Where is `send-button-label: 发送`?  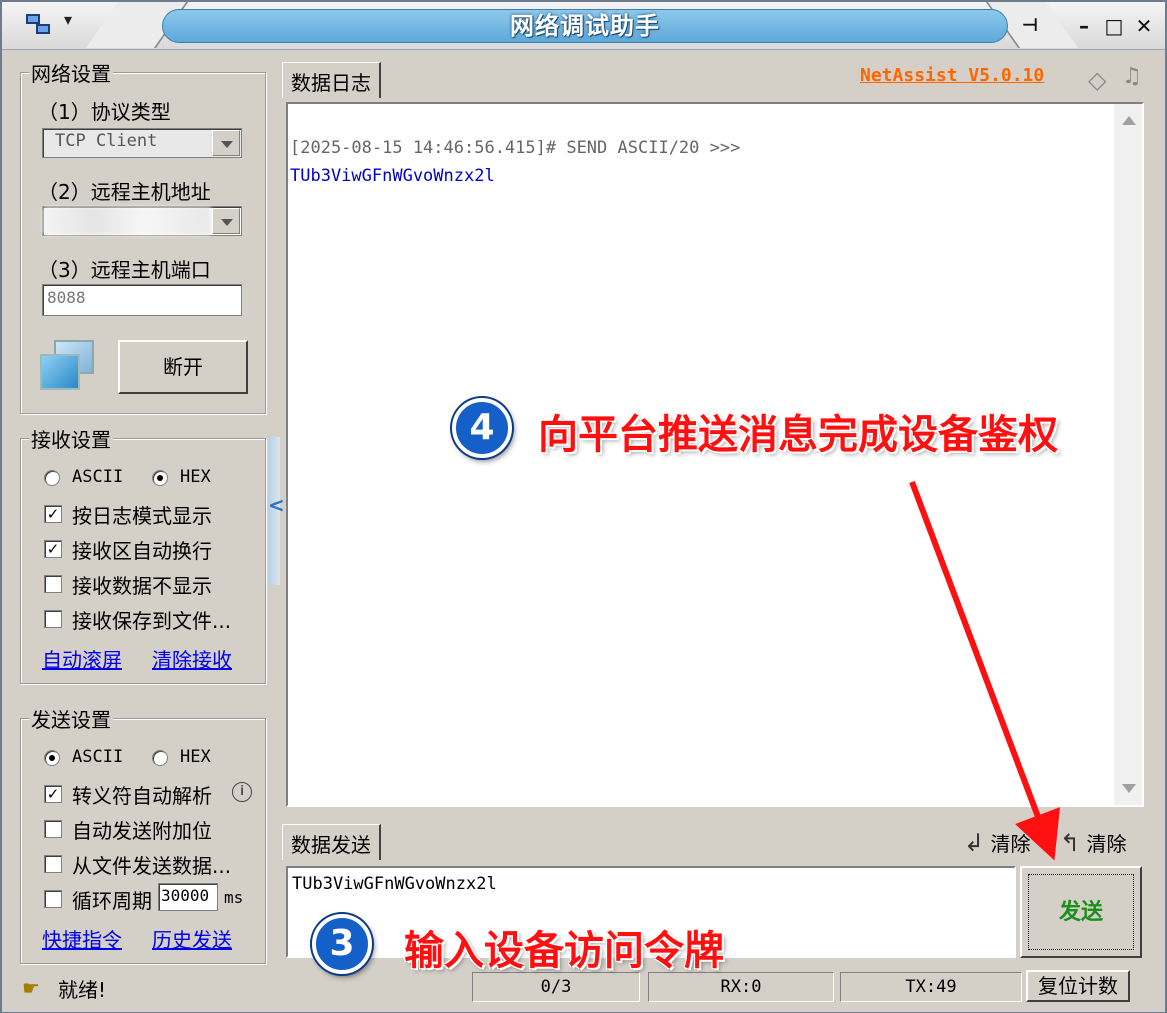
send-button-label: 发送 is located at coordinates (1081, 912).